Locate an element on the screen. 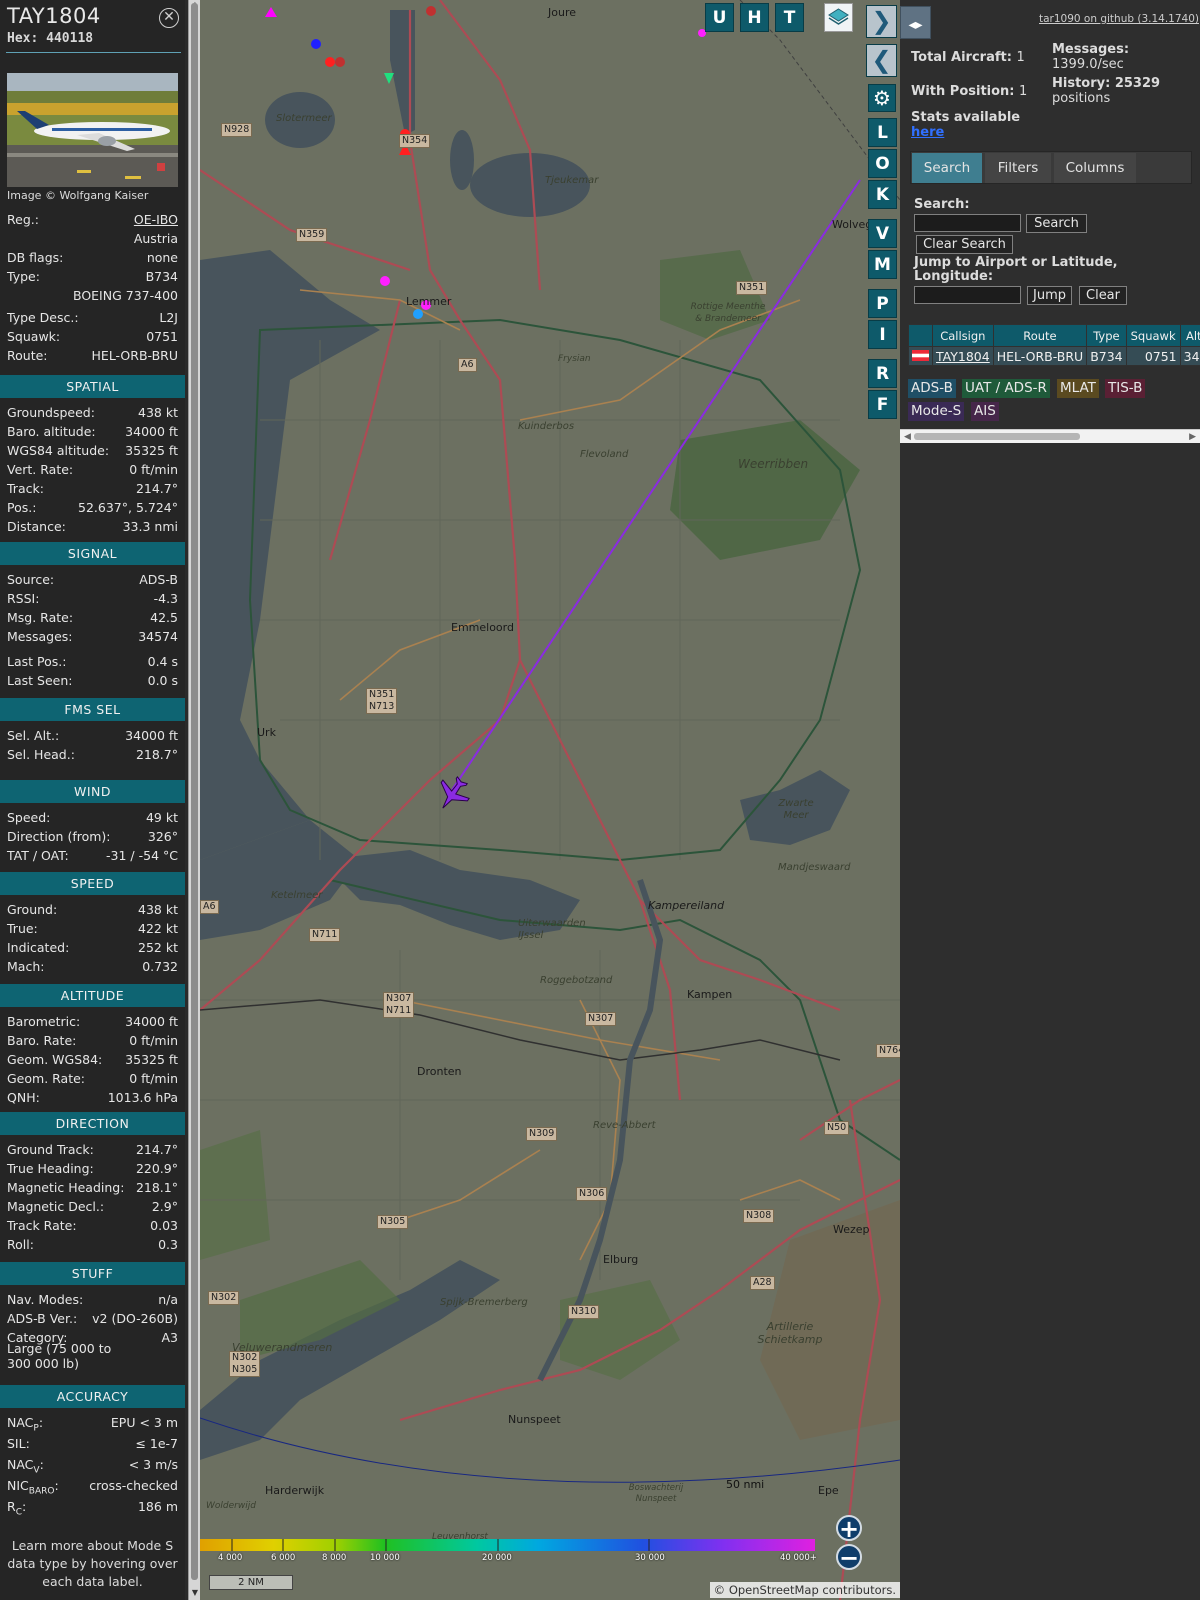 Image resolution: width=1200 pixels, height=1600 pixels. source-badge-uat-ads-r: UAT / ADS-R is located at coordinates (1006, 388).